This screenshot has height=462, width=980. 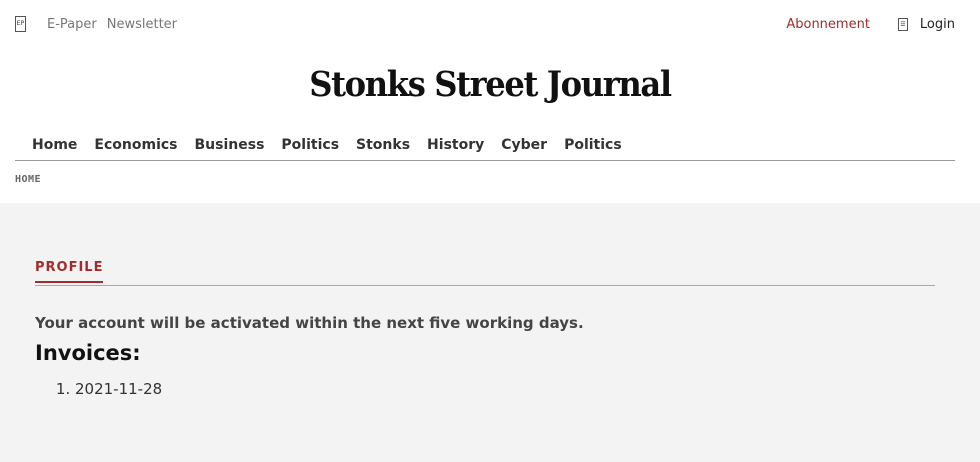 I want to click on nav-item-politics-2: Politics, so click(x=593, y=145).